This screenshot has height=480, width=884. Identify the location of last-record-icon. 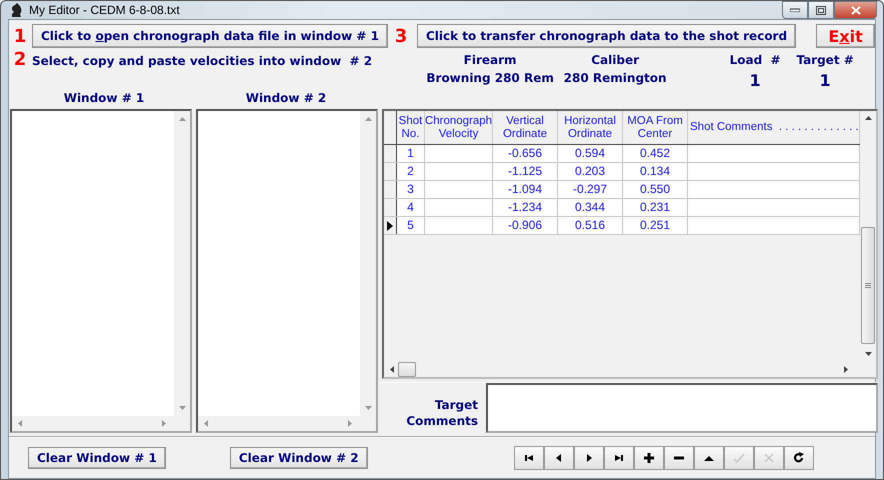
(619, 458).